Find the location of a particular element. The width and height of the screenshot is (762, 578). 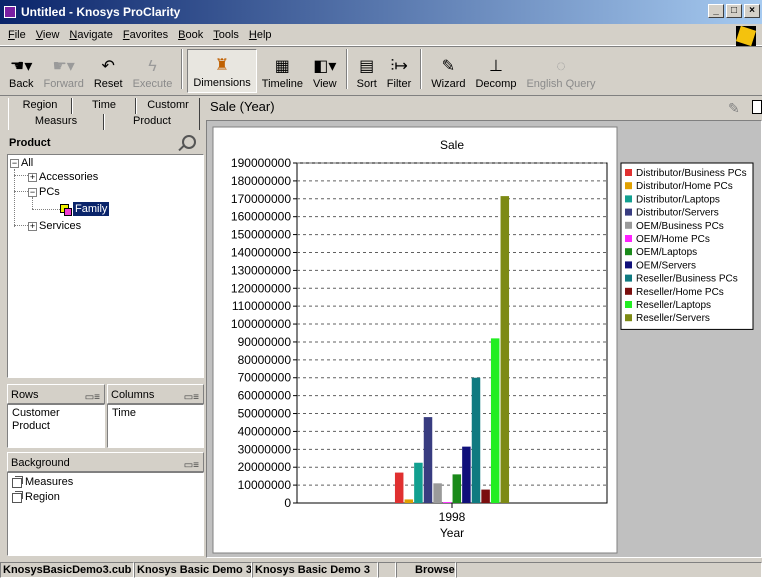

forward-arrow-icon: ☛▾ is located at coordinates (63, 66).